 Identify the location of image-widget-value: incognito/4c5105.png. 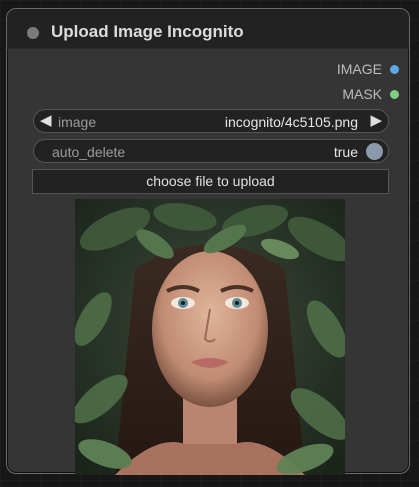
(291, 122).